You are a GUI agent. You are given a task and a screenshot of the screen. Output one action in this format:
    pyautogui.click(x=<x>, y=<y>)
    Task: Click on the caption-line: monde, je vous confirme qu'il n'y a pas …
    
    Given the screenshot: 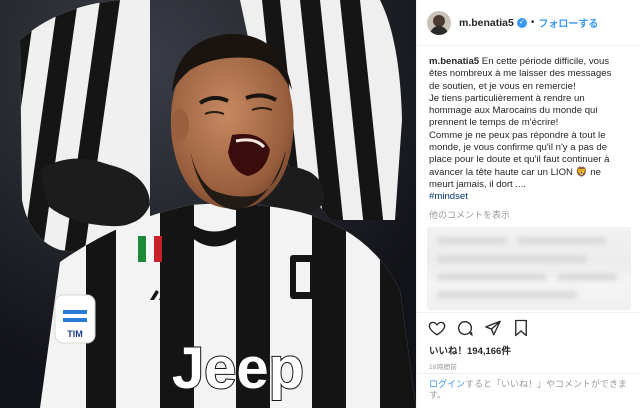 What is the action you would take?
    pyautogui.click(x=518, y=148)
    